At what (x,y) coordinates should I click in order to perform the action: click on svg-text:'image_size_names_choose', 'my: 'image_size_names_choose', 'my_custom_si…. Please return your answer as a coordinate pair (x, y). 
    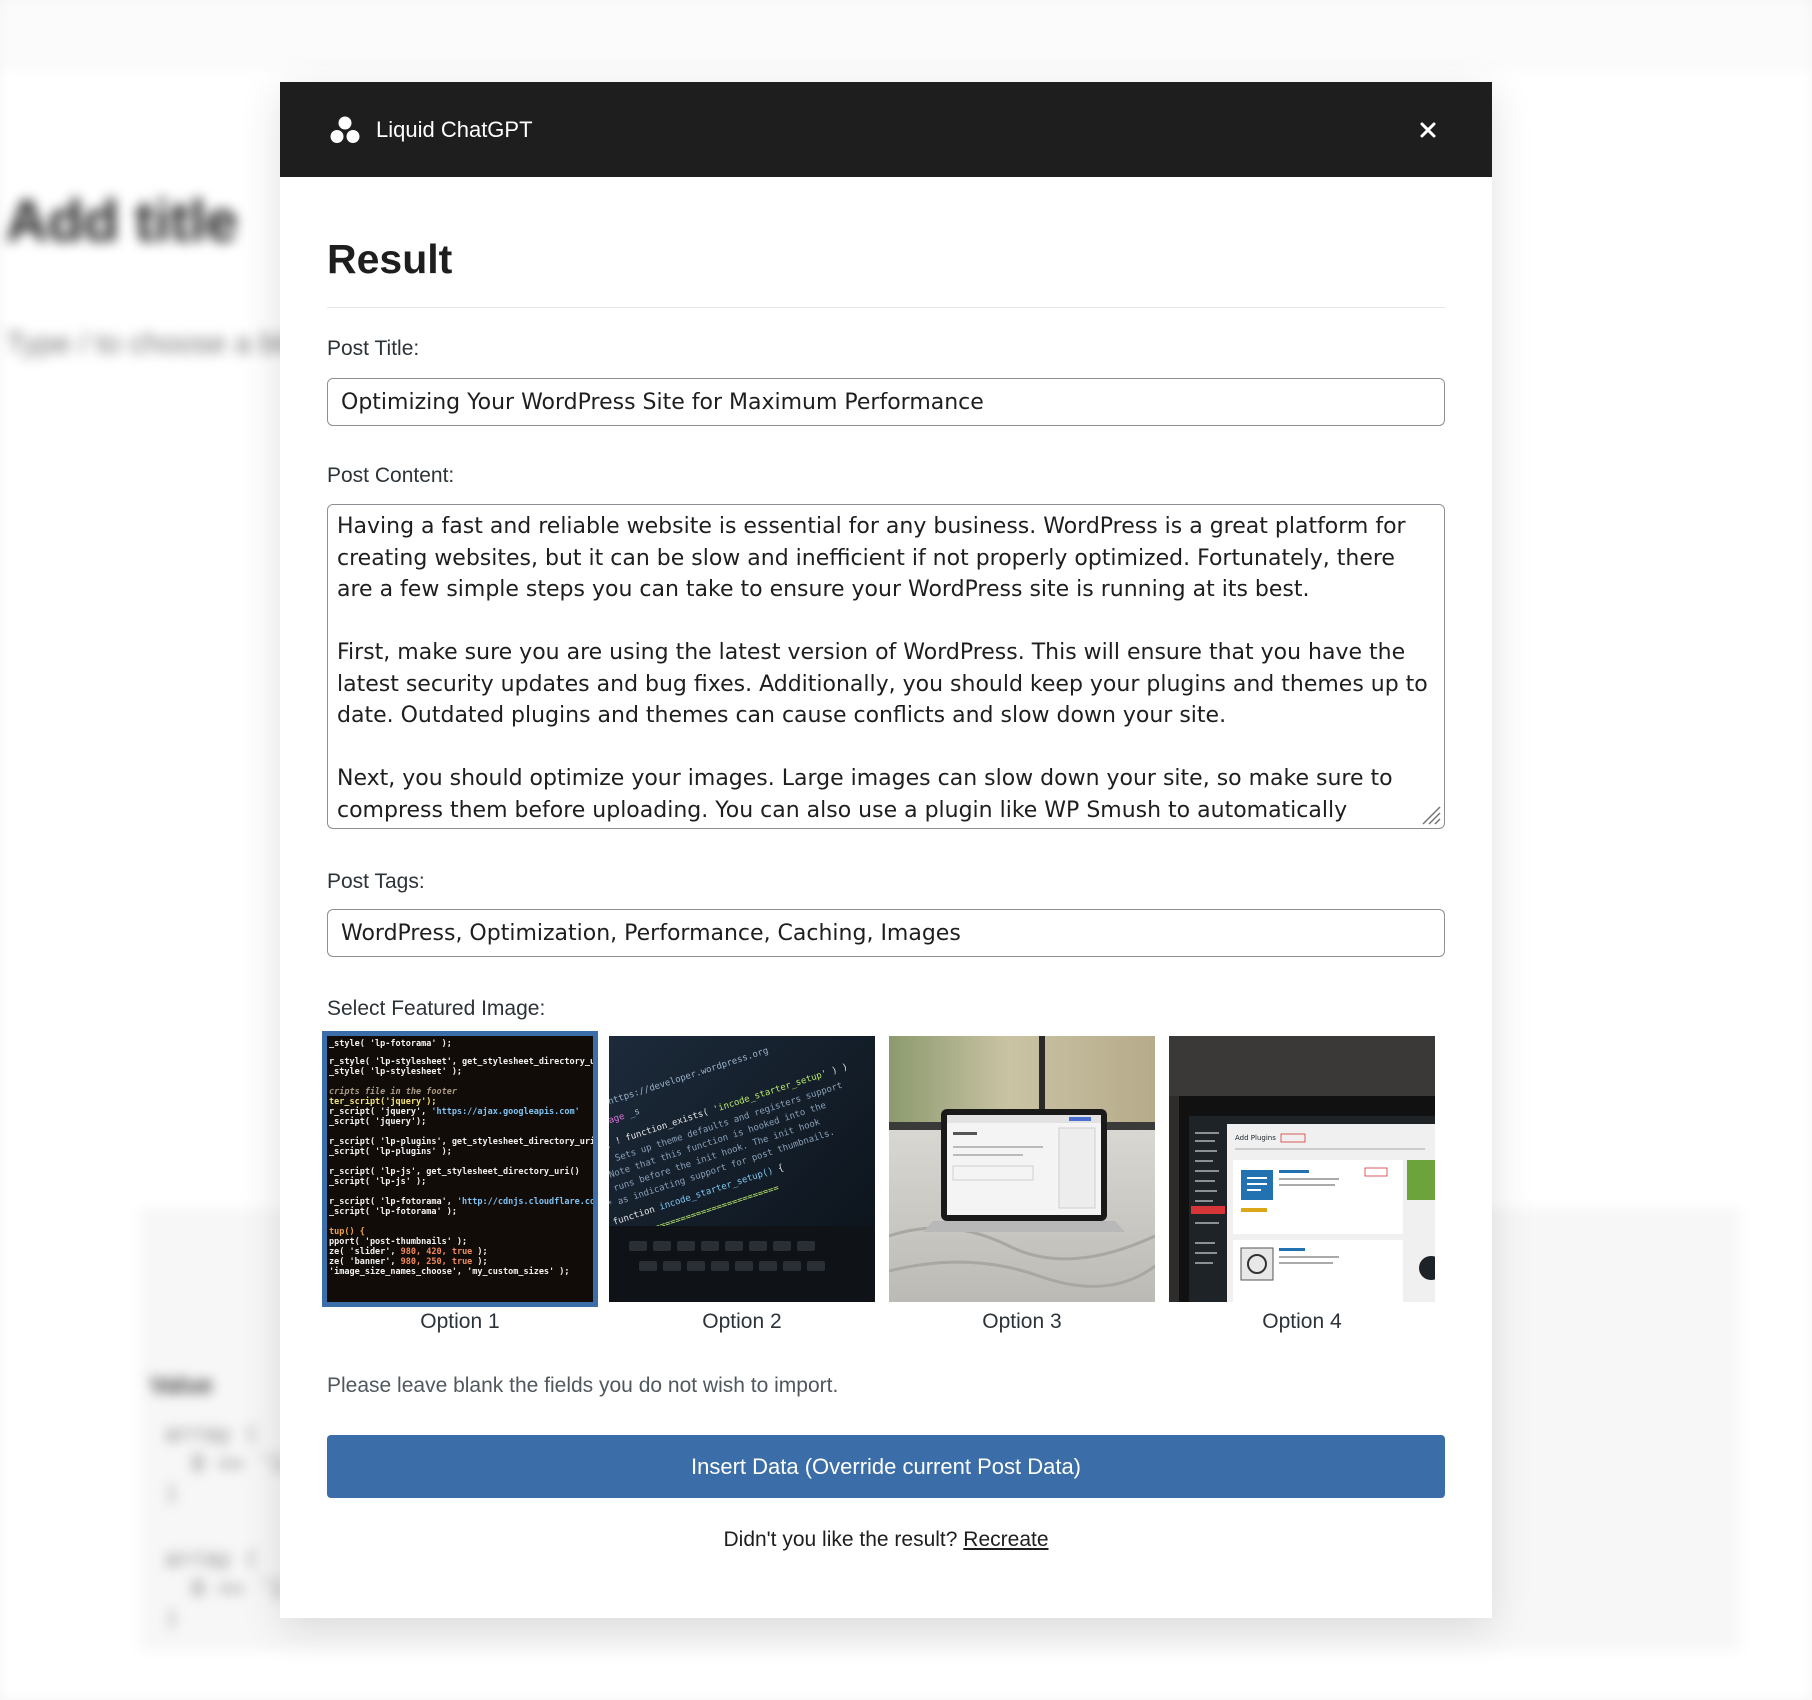
    Looking at the image, I should click on (449, 1271).